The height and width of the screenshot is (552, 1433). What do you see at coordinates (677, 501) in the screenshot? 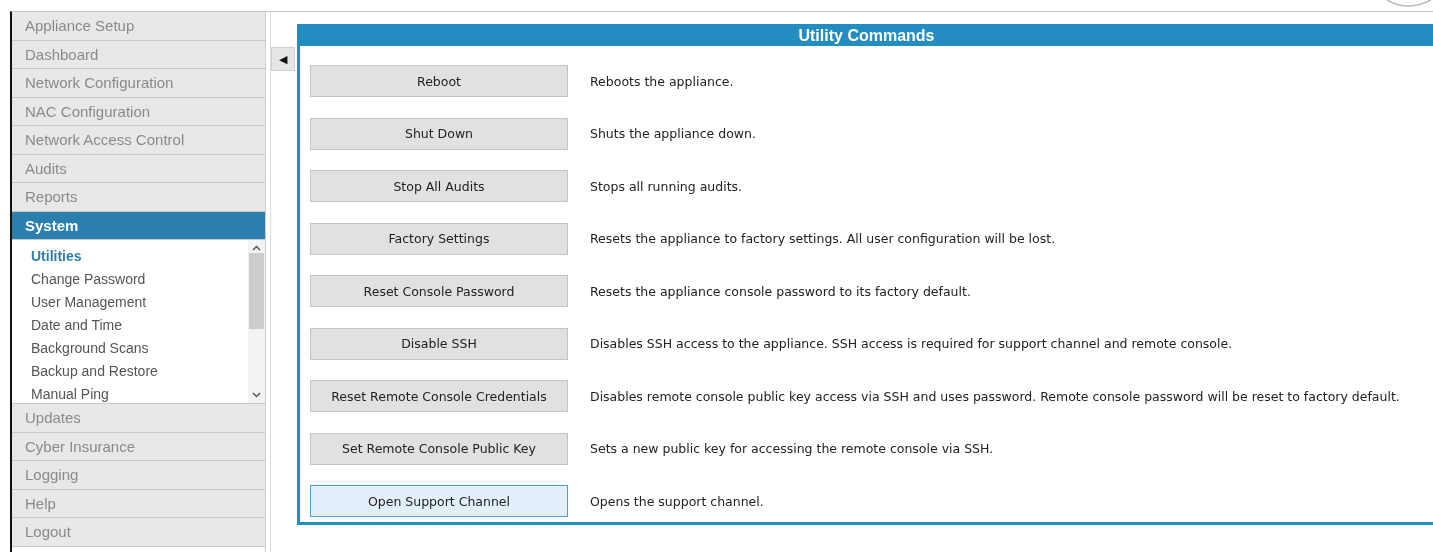
I see `command-description: Opens the support channel.` at bounding box center [677, 501].